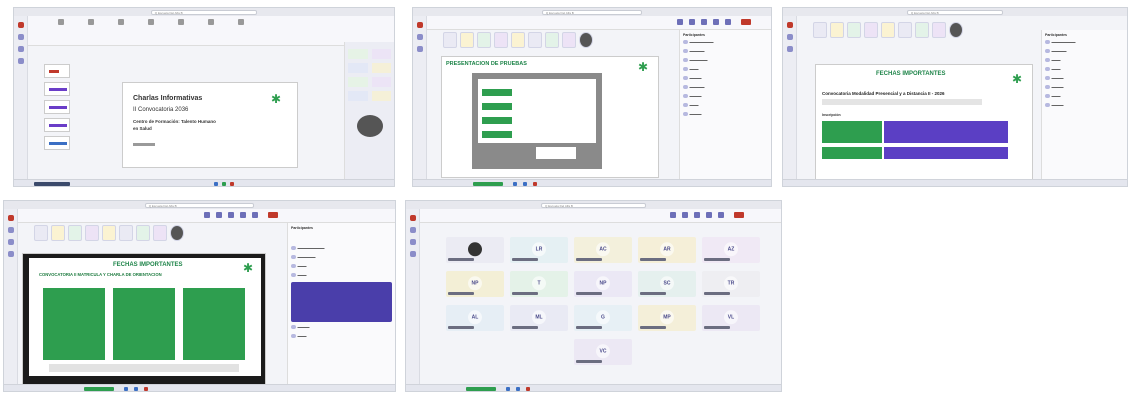 The height and width of the screenshot is (398, 1128). What do you see at coordinates (475, 318) in the screenshot?
I see `video-tile: AL` at bounding box center [475, 318].